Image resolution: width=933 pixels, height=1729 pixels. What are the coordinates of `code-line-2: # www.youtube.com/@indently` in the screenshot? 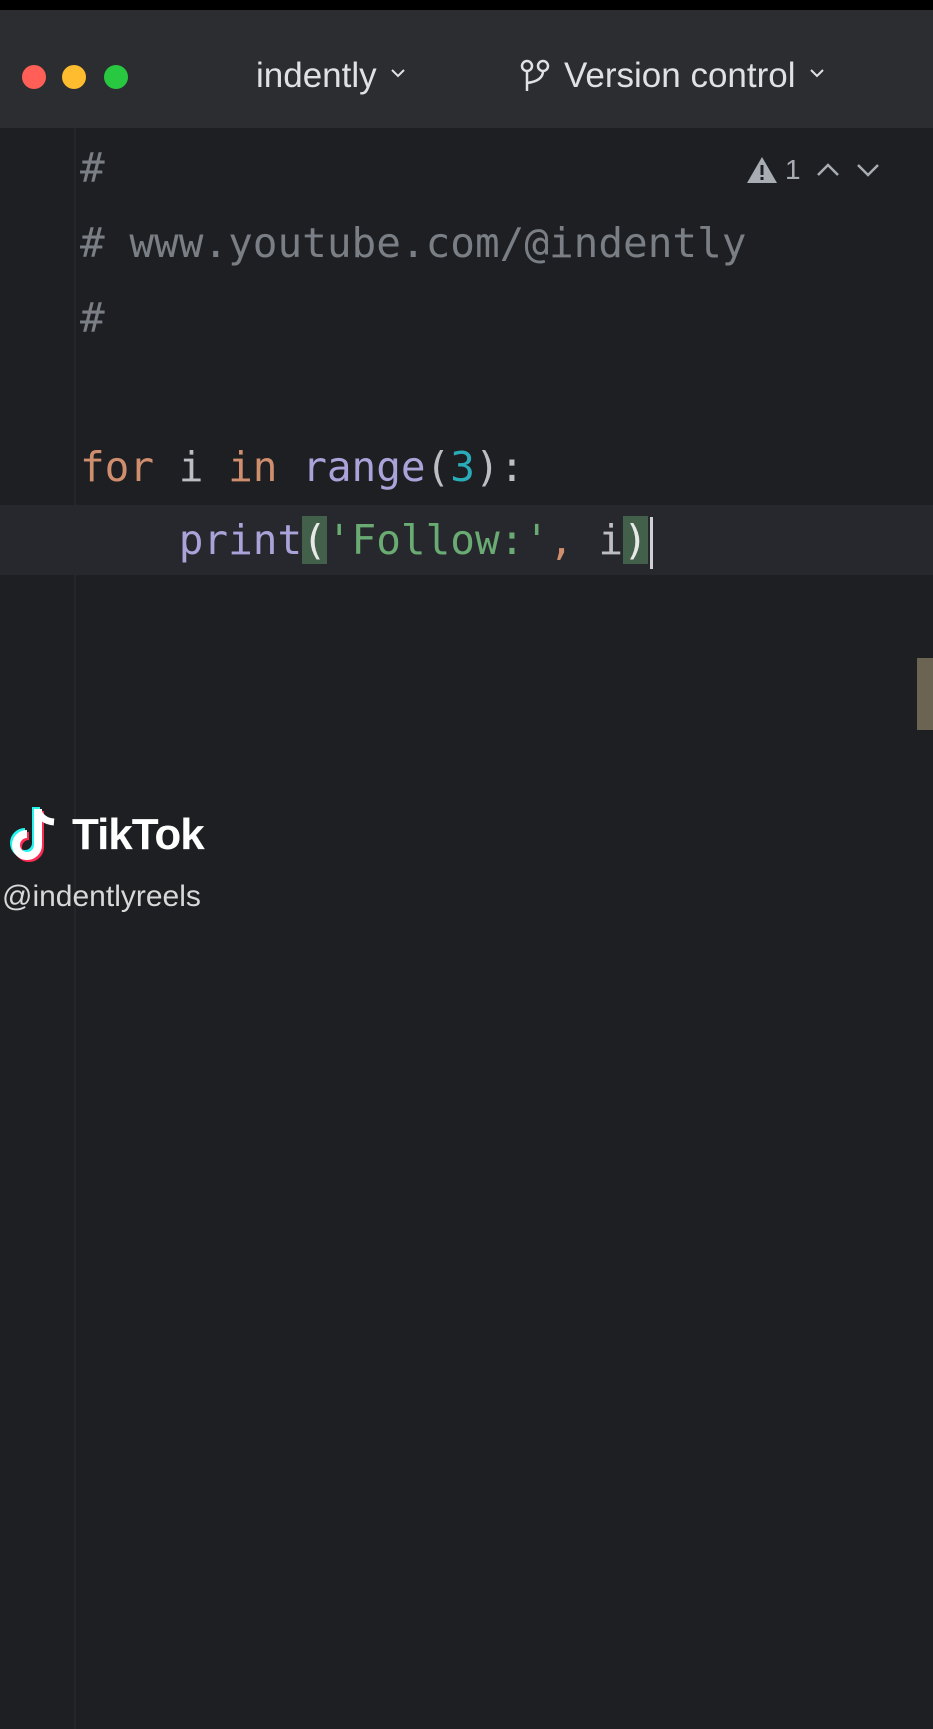 It's located at (413, 243).